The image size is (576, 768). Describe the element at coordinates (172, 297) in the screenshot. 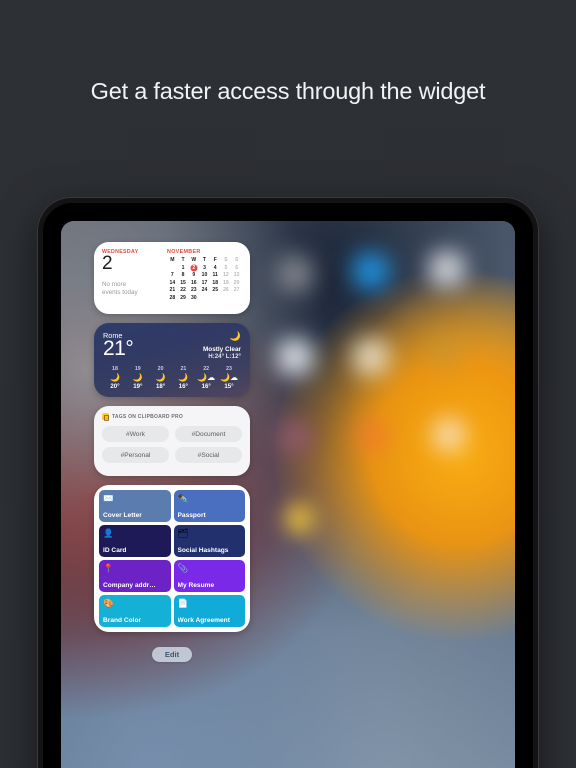

I see `calendar-day-cell: 28` at that location.